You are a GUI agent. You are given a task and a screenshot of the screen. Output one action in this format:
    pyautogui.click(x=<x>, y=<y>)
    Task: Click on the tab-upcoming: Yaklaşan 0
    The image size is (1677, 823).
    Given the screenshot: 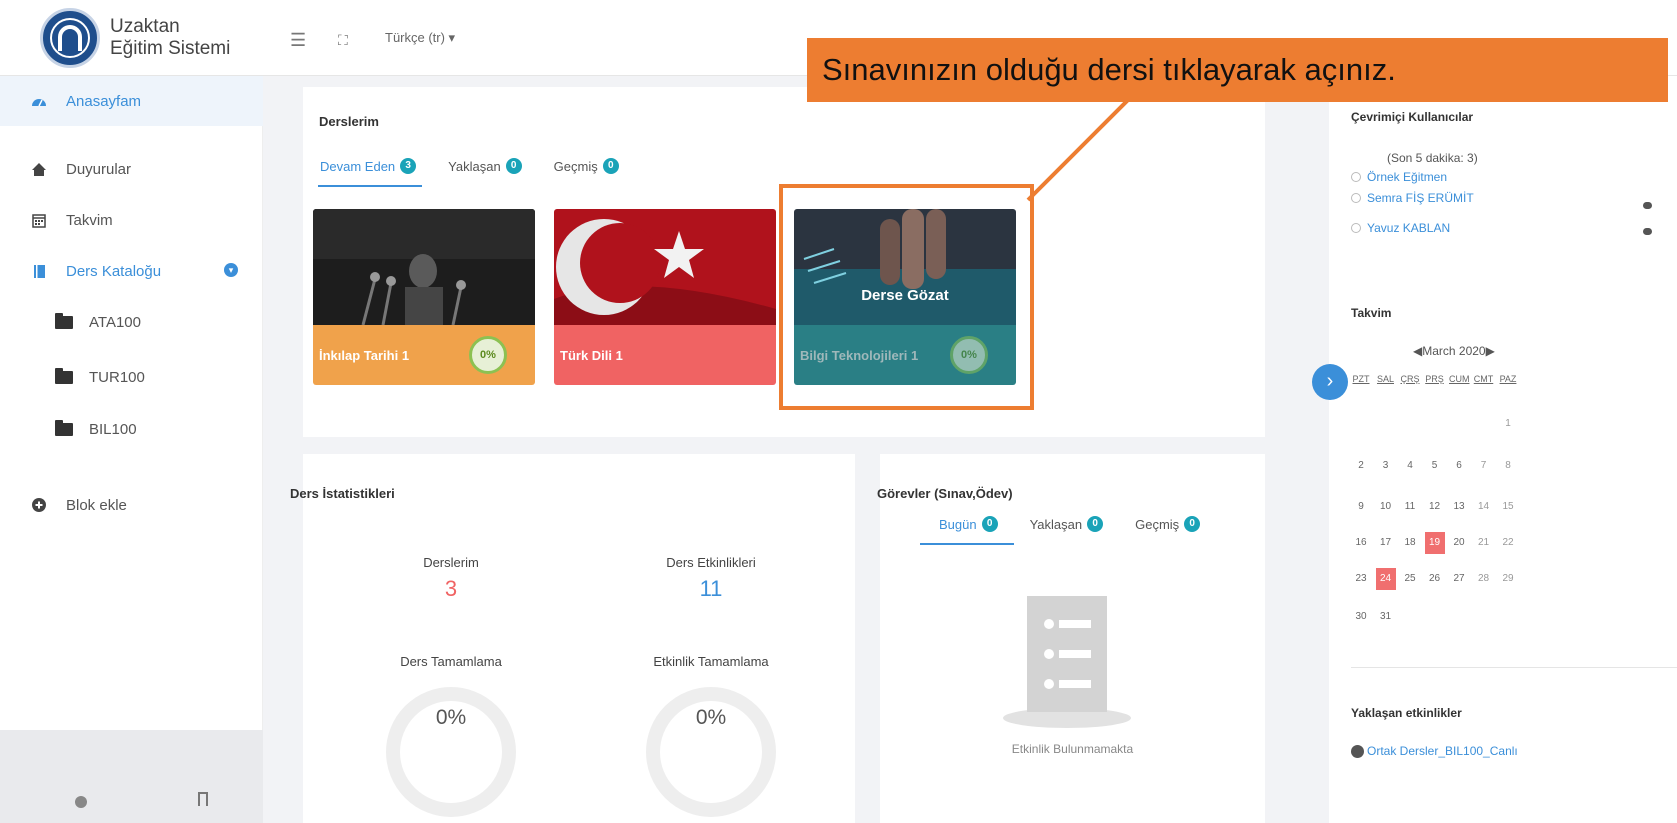 What is the action you would take?
    pyautogui.click(x=485, y=166)
    